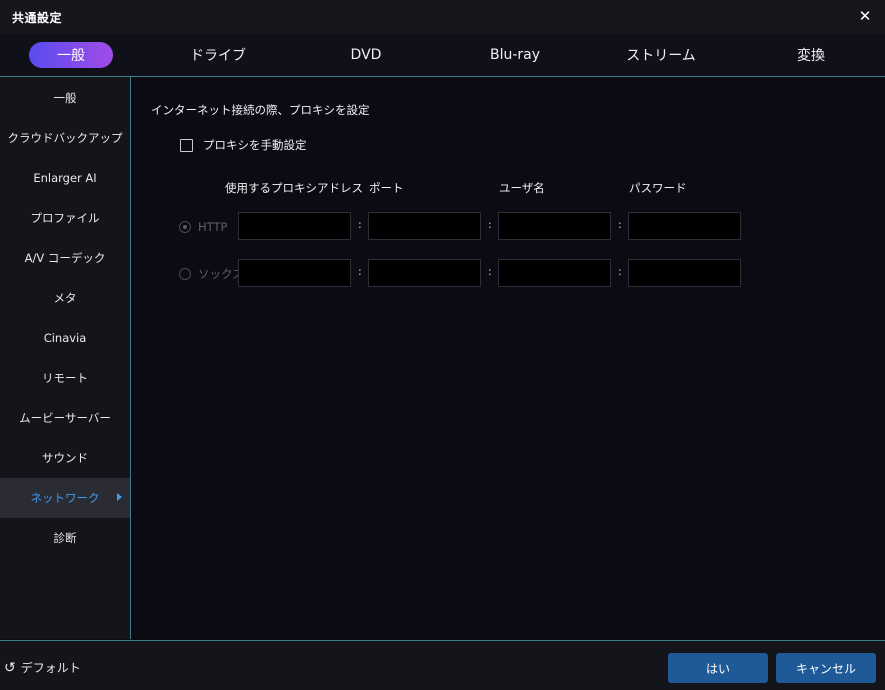 The image size is (885, 690). I want to click on sidebar-item-av-codec: A/V コーデック, so click(65, 258).